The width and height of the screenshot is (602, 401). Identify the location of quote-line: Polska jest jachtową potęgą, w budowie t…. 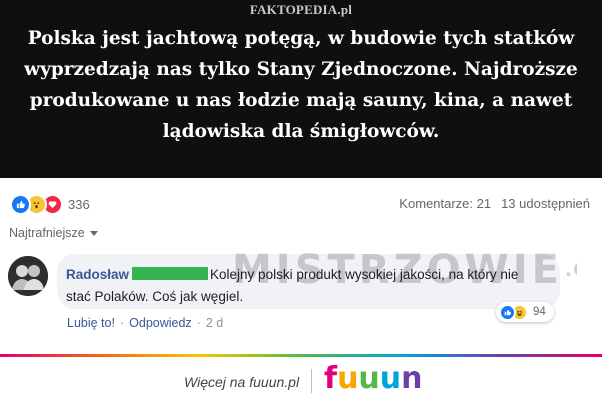
(301, 38).